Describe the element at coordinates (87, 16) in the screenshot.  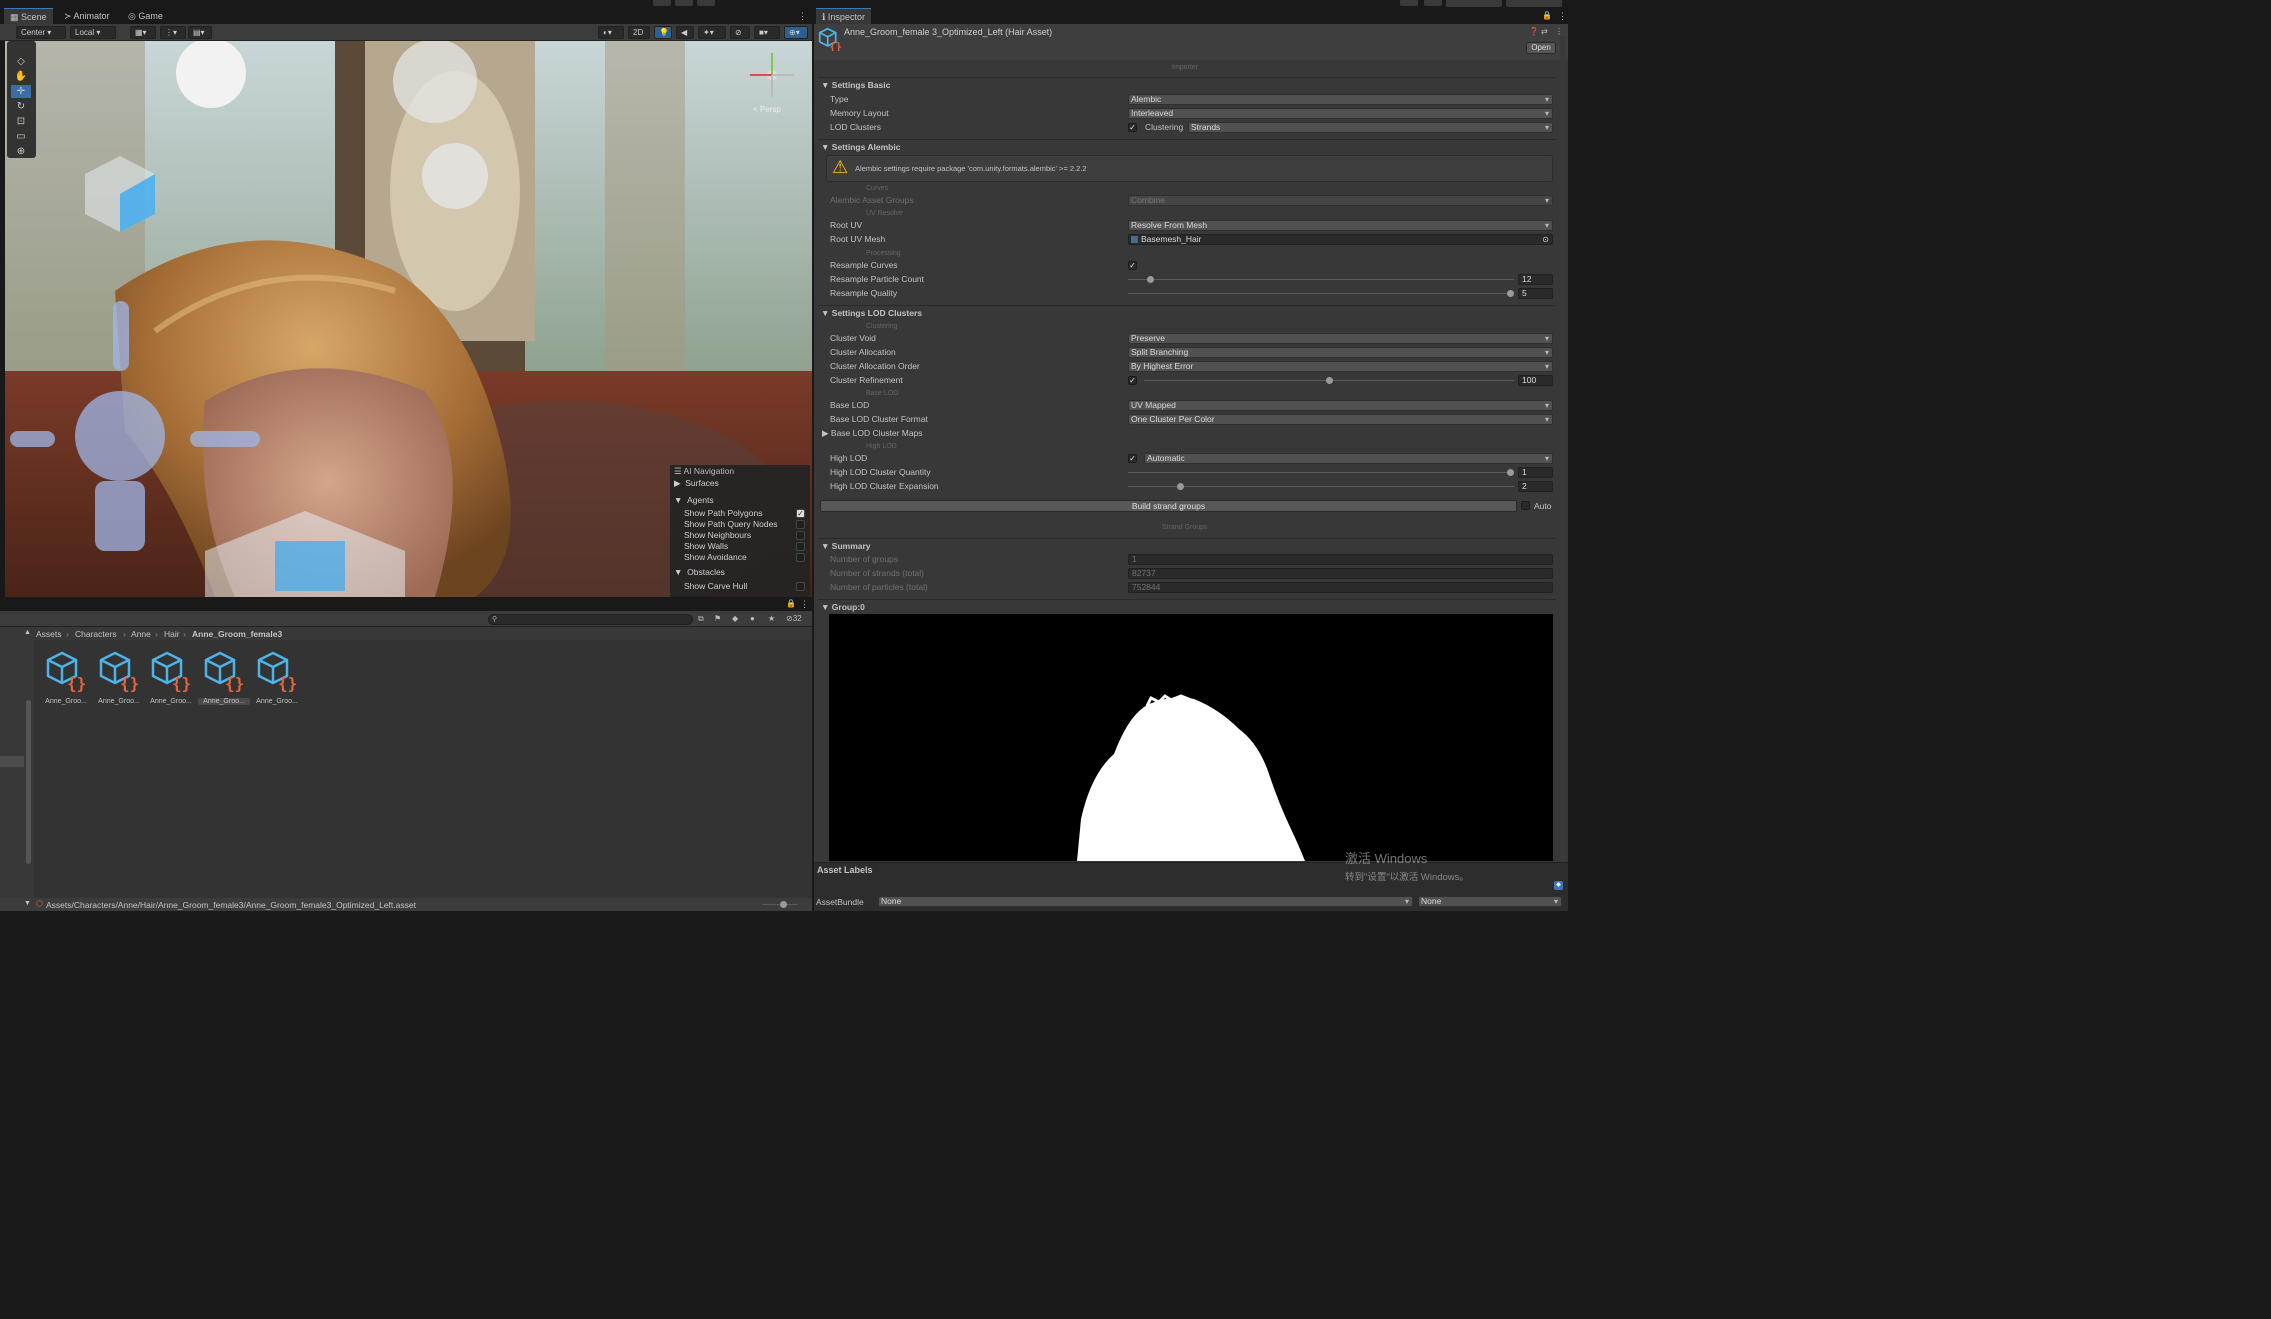
I see `tab-animator: ≻ Animator` at that location.